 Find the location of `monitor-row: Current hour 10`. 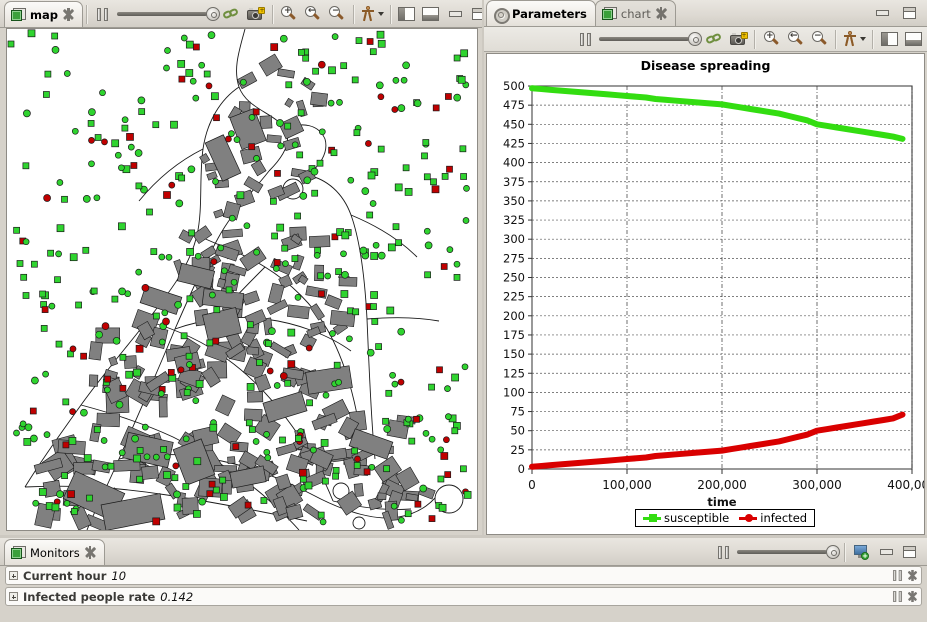

monitor-row: Current hour 10 is located at coordinates (463, 575).